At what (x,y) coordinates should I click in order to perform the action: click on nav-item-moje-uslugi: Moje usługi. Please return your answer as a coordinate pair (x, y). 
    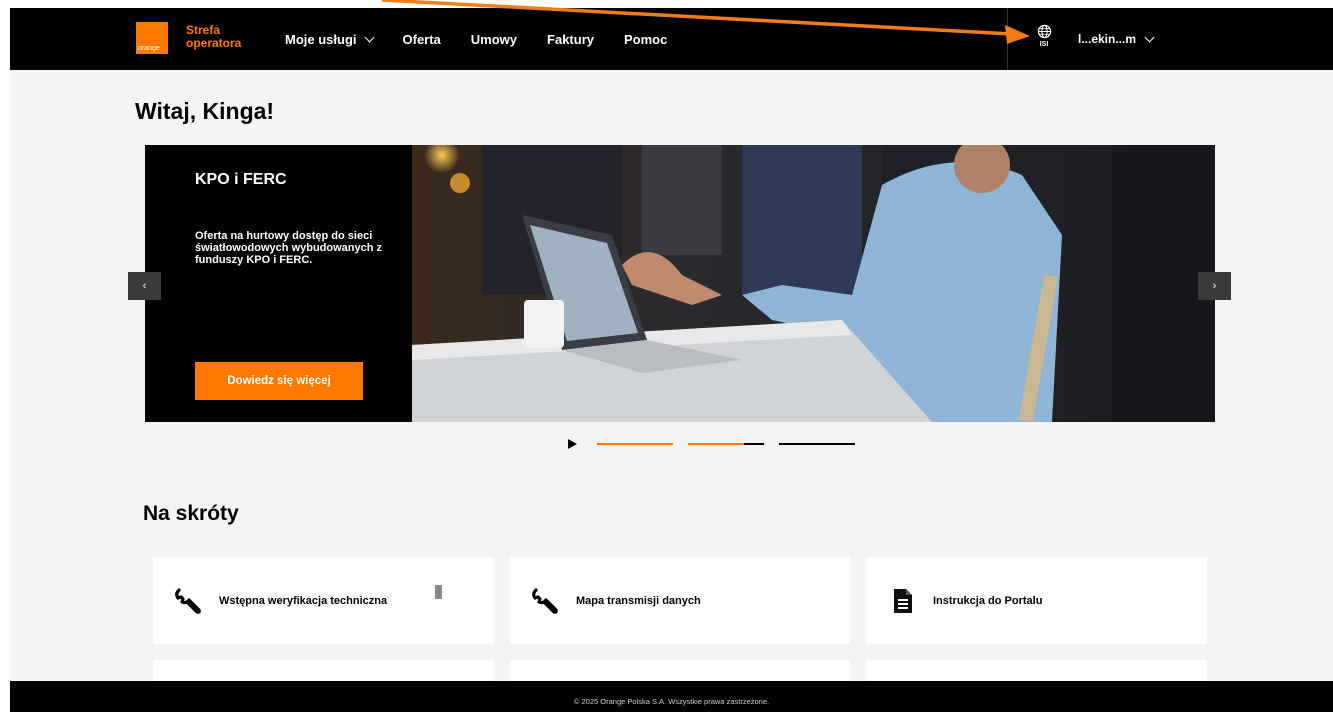
    Looking at the image, I should click on (329, 39).